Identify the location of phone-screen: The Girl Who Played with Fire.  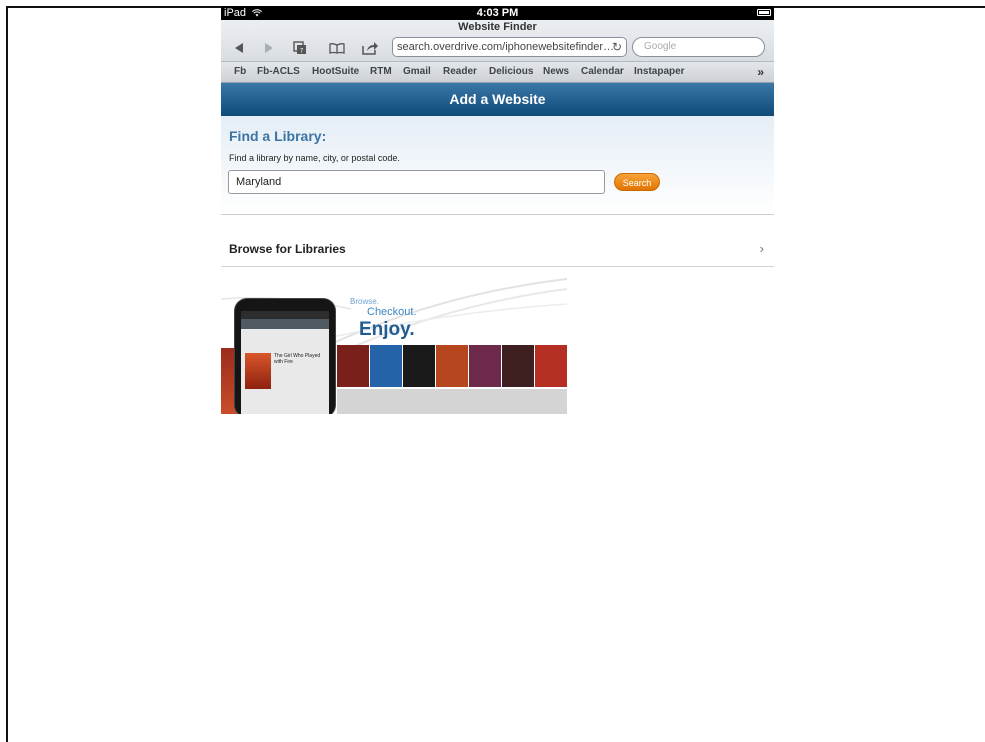
(285, 362).